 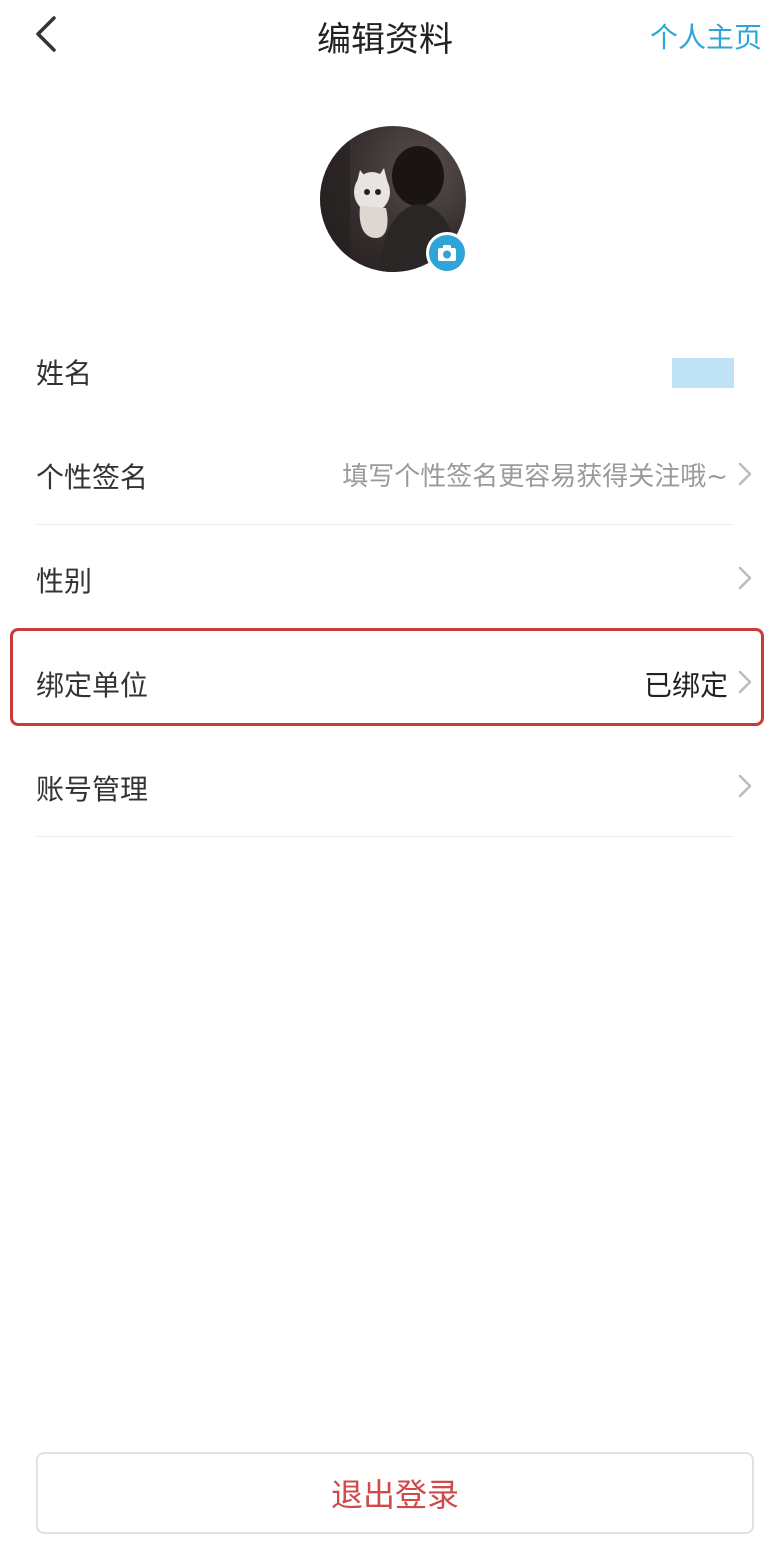 What do you see at coordinates (387, 677) in the screenshot?
I see `highlight-annotation-box` at bounding box center [387, 677].